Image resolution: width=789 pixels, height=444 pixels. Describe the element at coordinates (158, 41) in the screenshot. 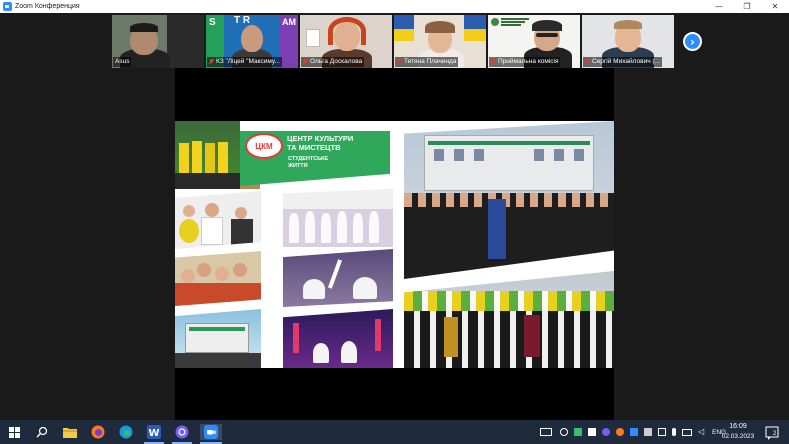

I see `participant-tile: Asus` at that location.